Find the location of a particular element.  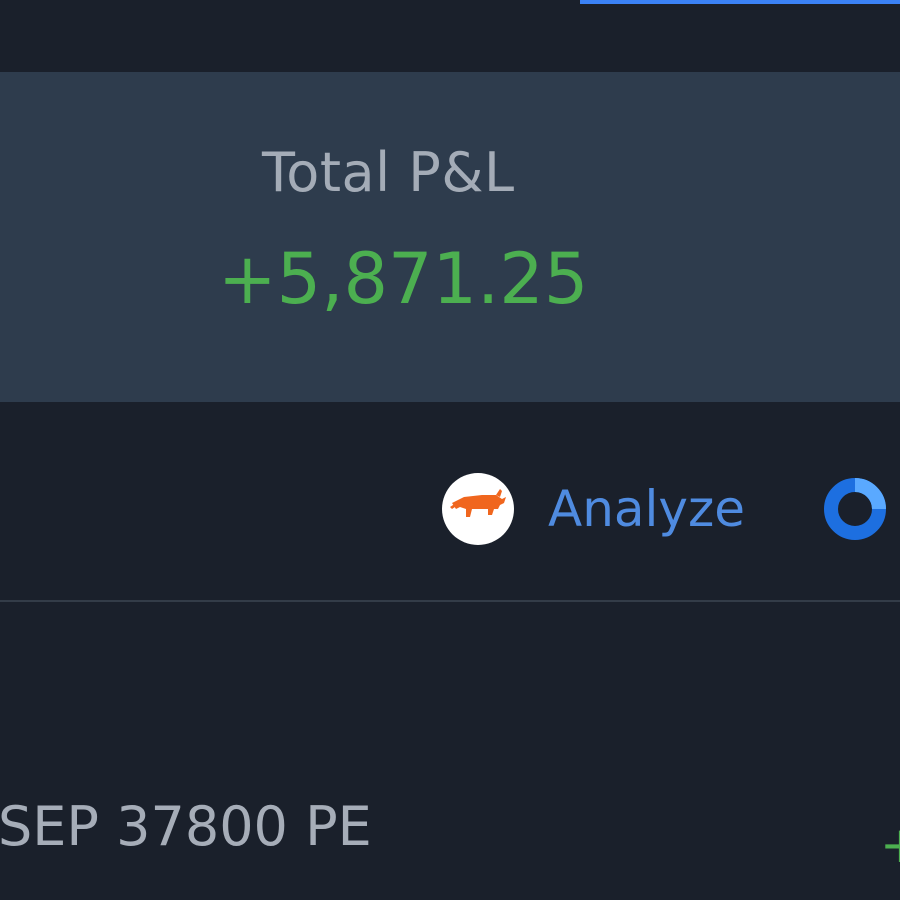

bull-icon is located at coordinates (478, 509).